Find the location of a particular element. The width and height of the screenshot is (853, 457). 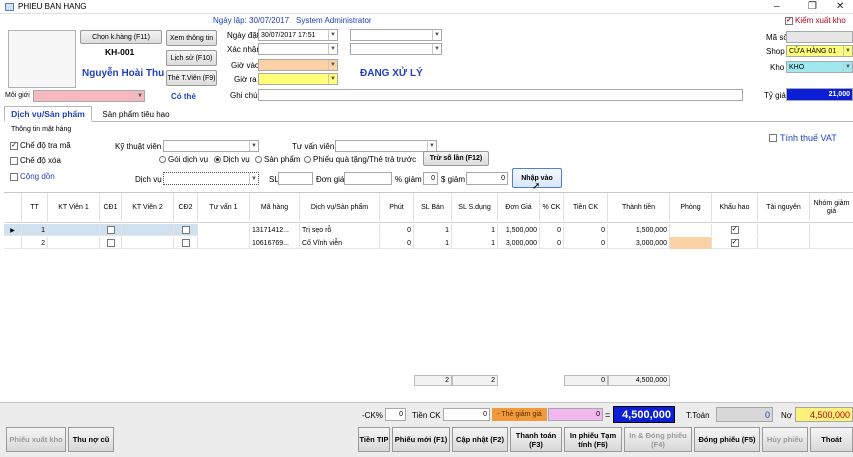

col-cd1: CĐ1 is located at coordinates (111, 208).